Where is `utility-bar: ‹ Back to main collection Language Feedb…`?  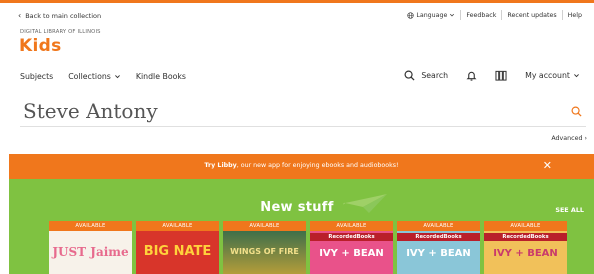
utility-bar: ‹ Back to main collection Language Feedb… is located at coordinates (297, 15).